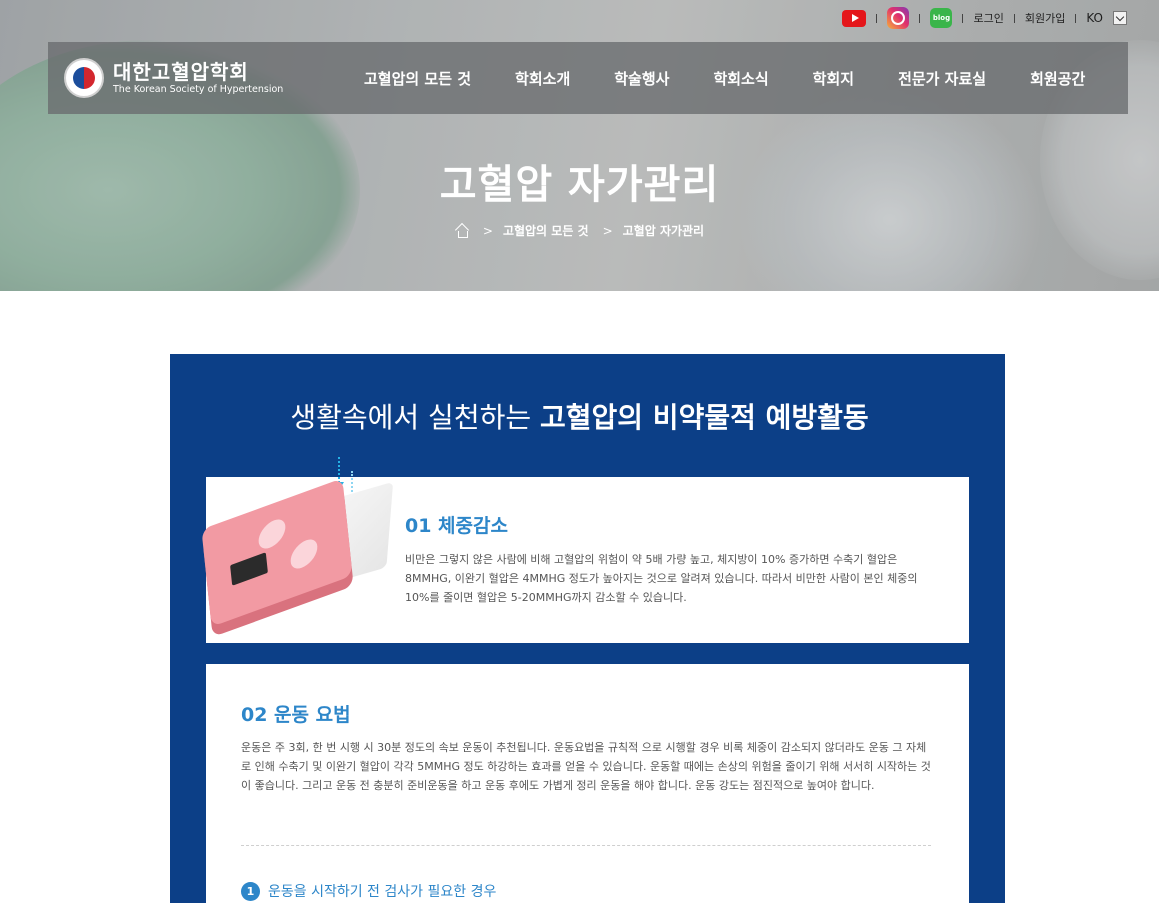 The height and width of the screenshot is (903, 1159). Describe the element at coordinates (1045, 18) in the screenshot. I see `signup-link: 회원가입` at that location.